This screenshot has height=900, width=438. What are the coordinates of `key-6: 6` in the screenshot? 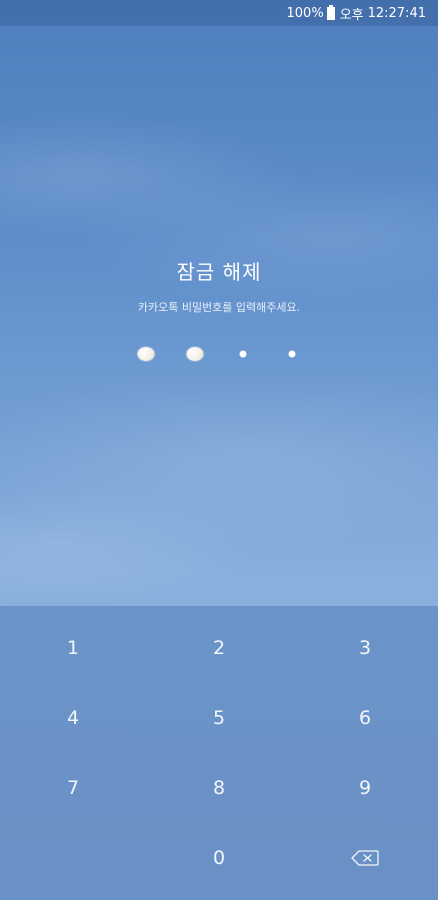 It's located at (365, 725).